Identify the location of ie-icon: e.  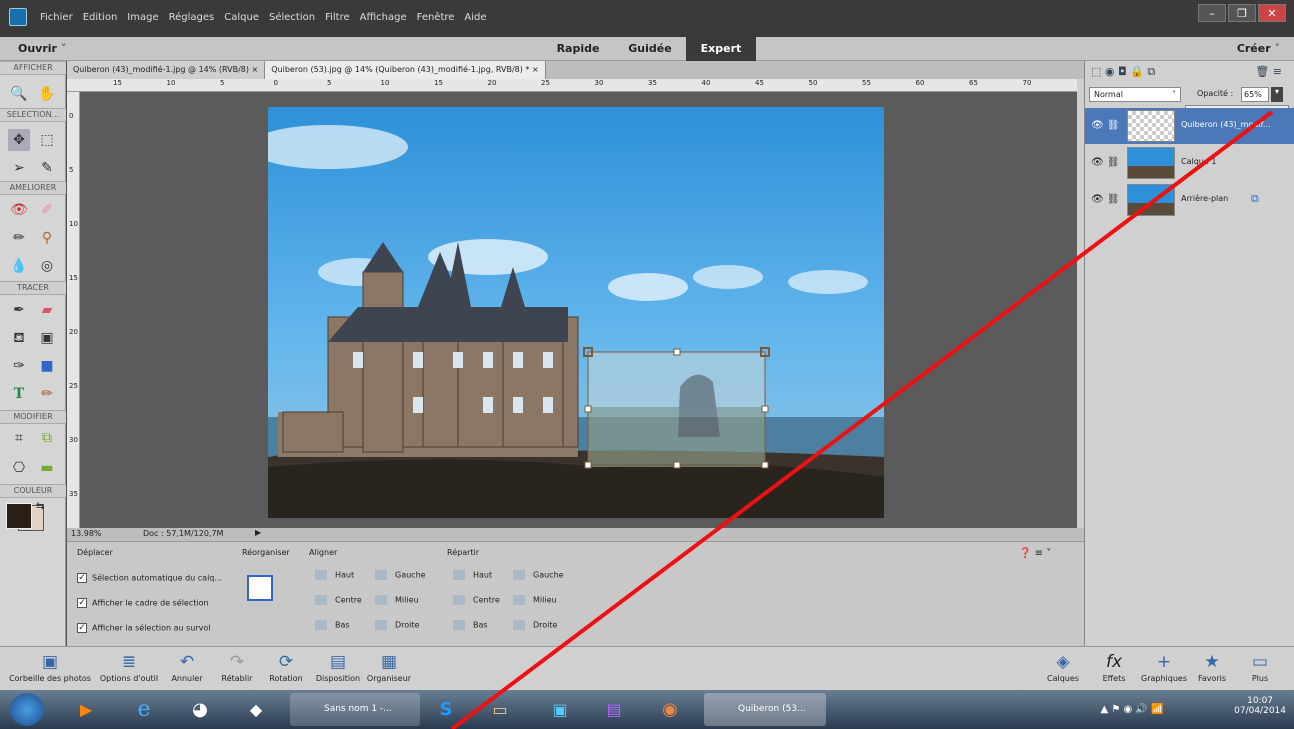
(144, 709).